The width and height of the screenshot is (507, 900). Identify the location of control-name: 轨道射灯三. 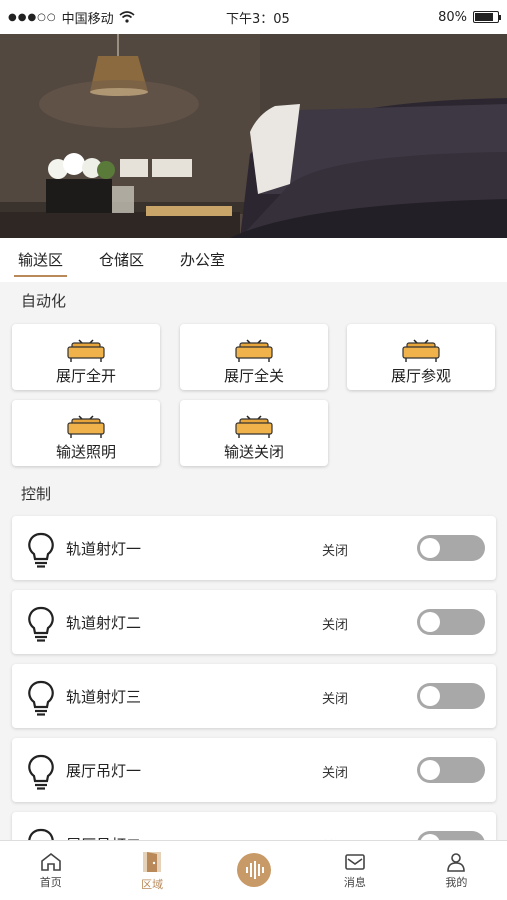
(104, 697).